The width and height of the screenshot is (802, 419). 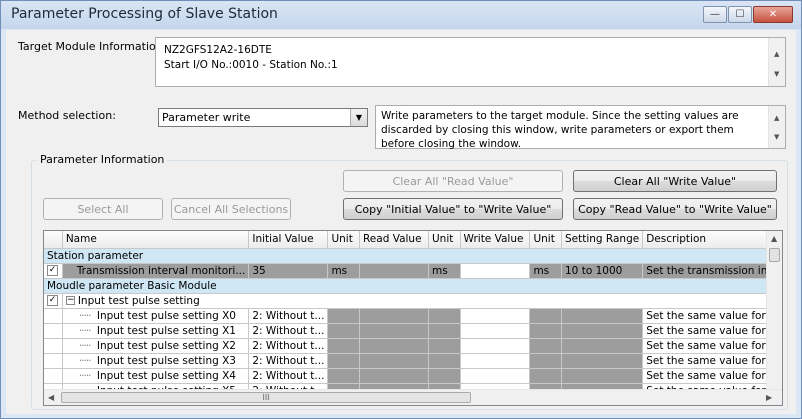 I want to click on table-row-group: ✓ − Input test pulse setting, so click(x=413, y=301).